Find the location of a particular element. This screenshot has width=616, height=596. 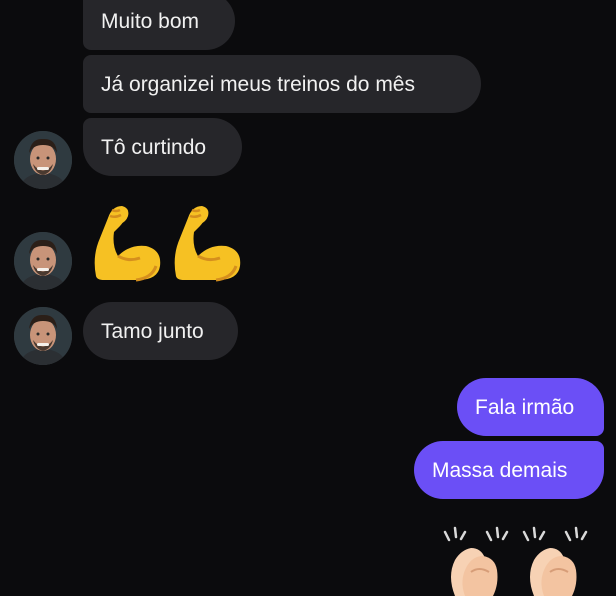

incoming-message-bubble: Tamo junto is located at coordinates (160, 331).